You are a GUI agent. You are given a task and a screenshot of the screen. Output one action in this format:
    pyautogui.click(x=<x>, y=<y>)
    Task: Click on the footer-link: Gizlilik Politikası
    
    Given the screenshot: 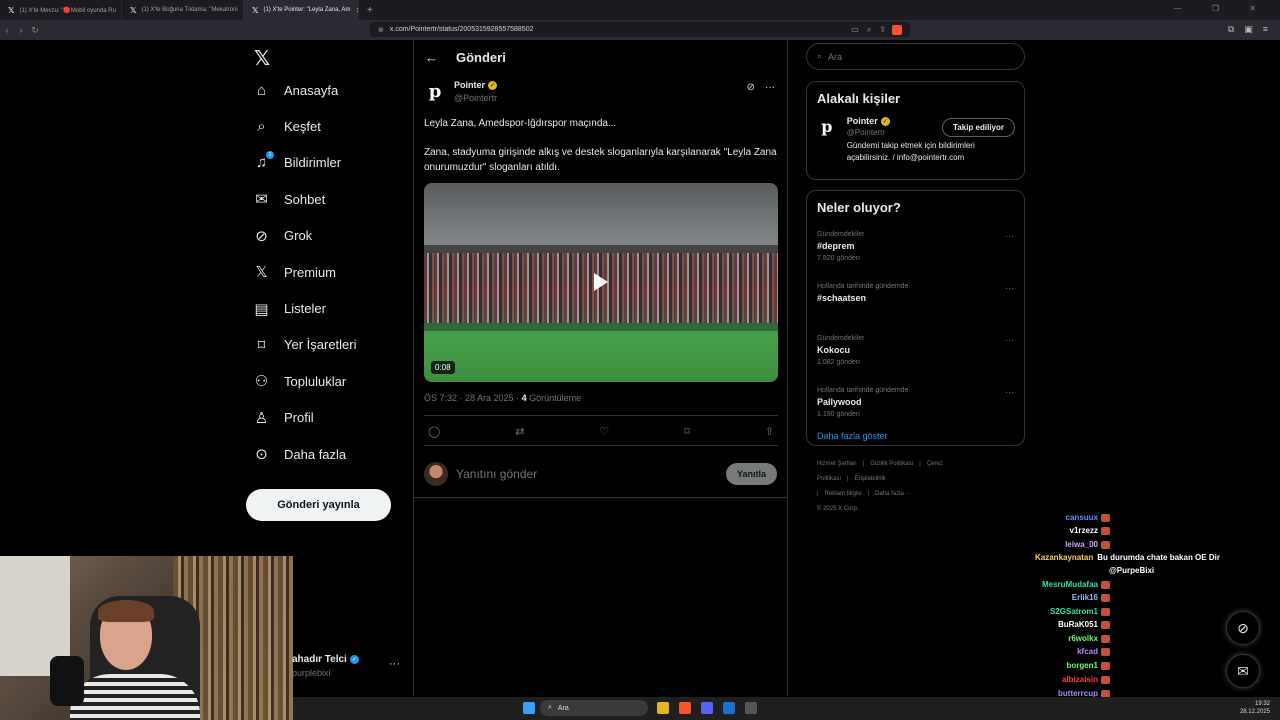 What is the action you would take?
    pyautogui.click(x=891, y=464)
    